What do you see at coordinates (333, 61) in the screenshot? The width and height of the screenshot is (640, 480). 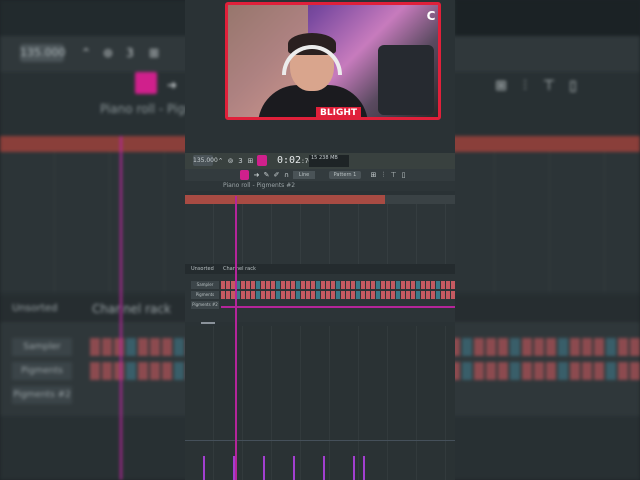 I see `webcam-overlay: C BLIGHT` at bounding box center [333, 61].